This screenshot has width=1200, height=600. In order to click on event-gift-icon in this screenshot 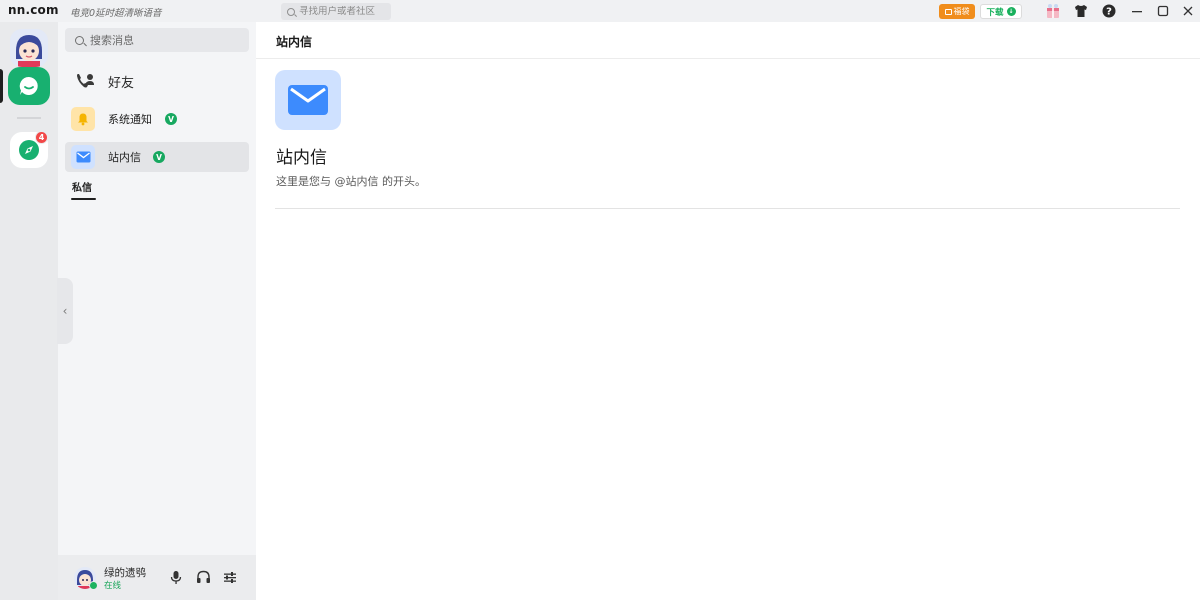, I will do `click(1053, 11)`.